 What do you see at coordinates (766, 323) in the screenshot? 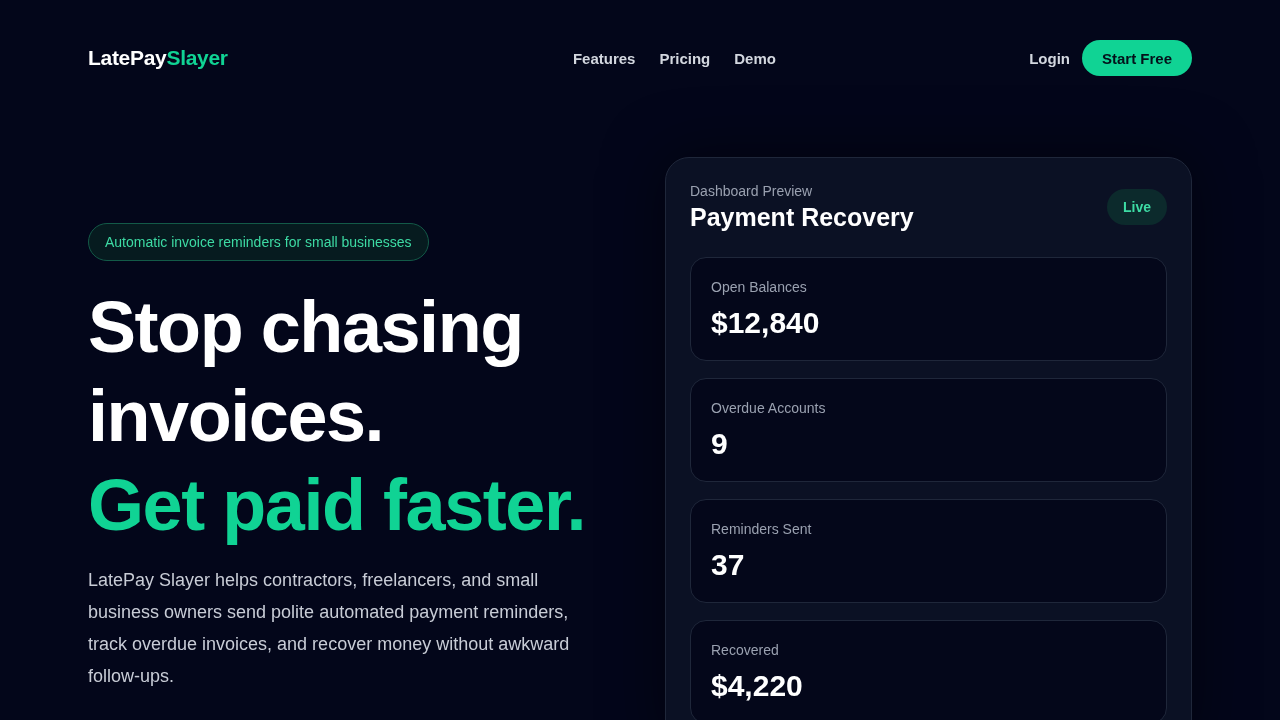
I see `stat-value: $12,840` at bounding box center [766, 323].